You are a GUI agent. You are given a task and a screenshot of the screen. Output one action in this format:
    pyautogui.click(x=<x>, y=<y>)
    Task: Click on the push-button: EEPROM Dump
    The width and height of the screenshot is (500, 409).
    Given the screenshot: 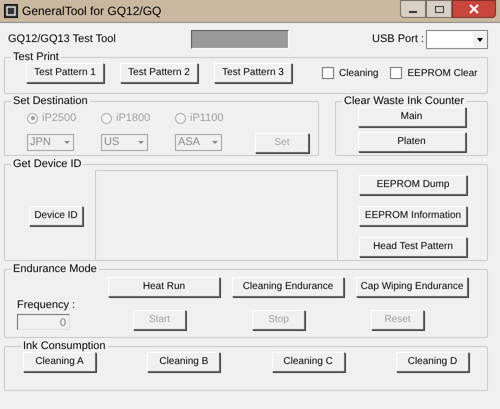 What is the action you would take?
    pyautogui.click(x=413, y=184)
    